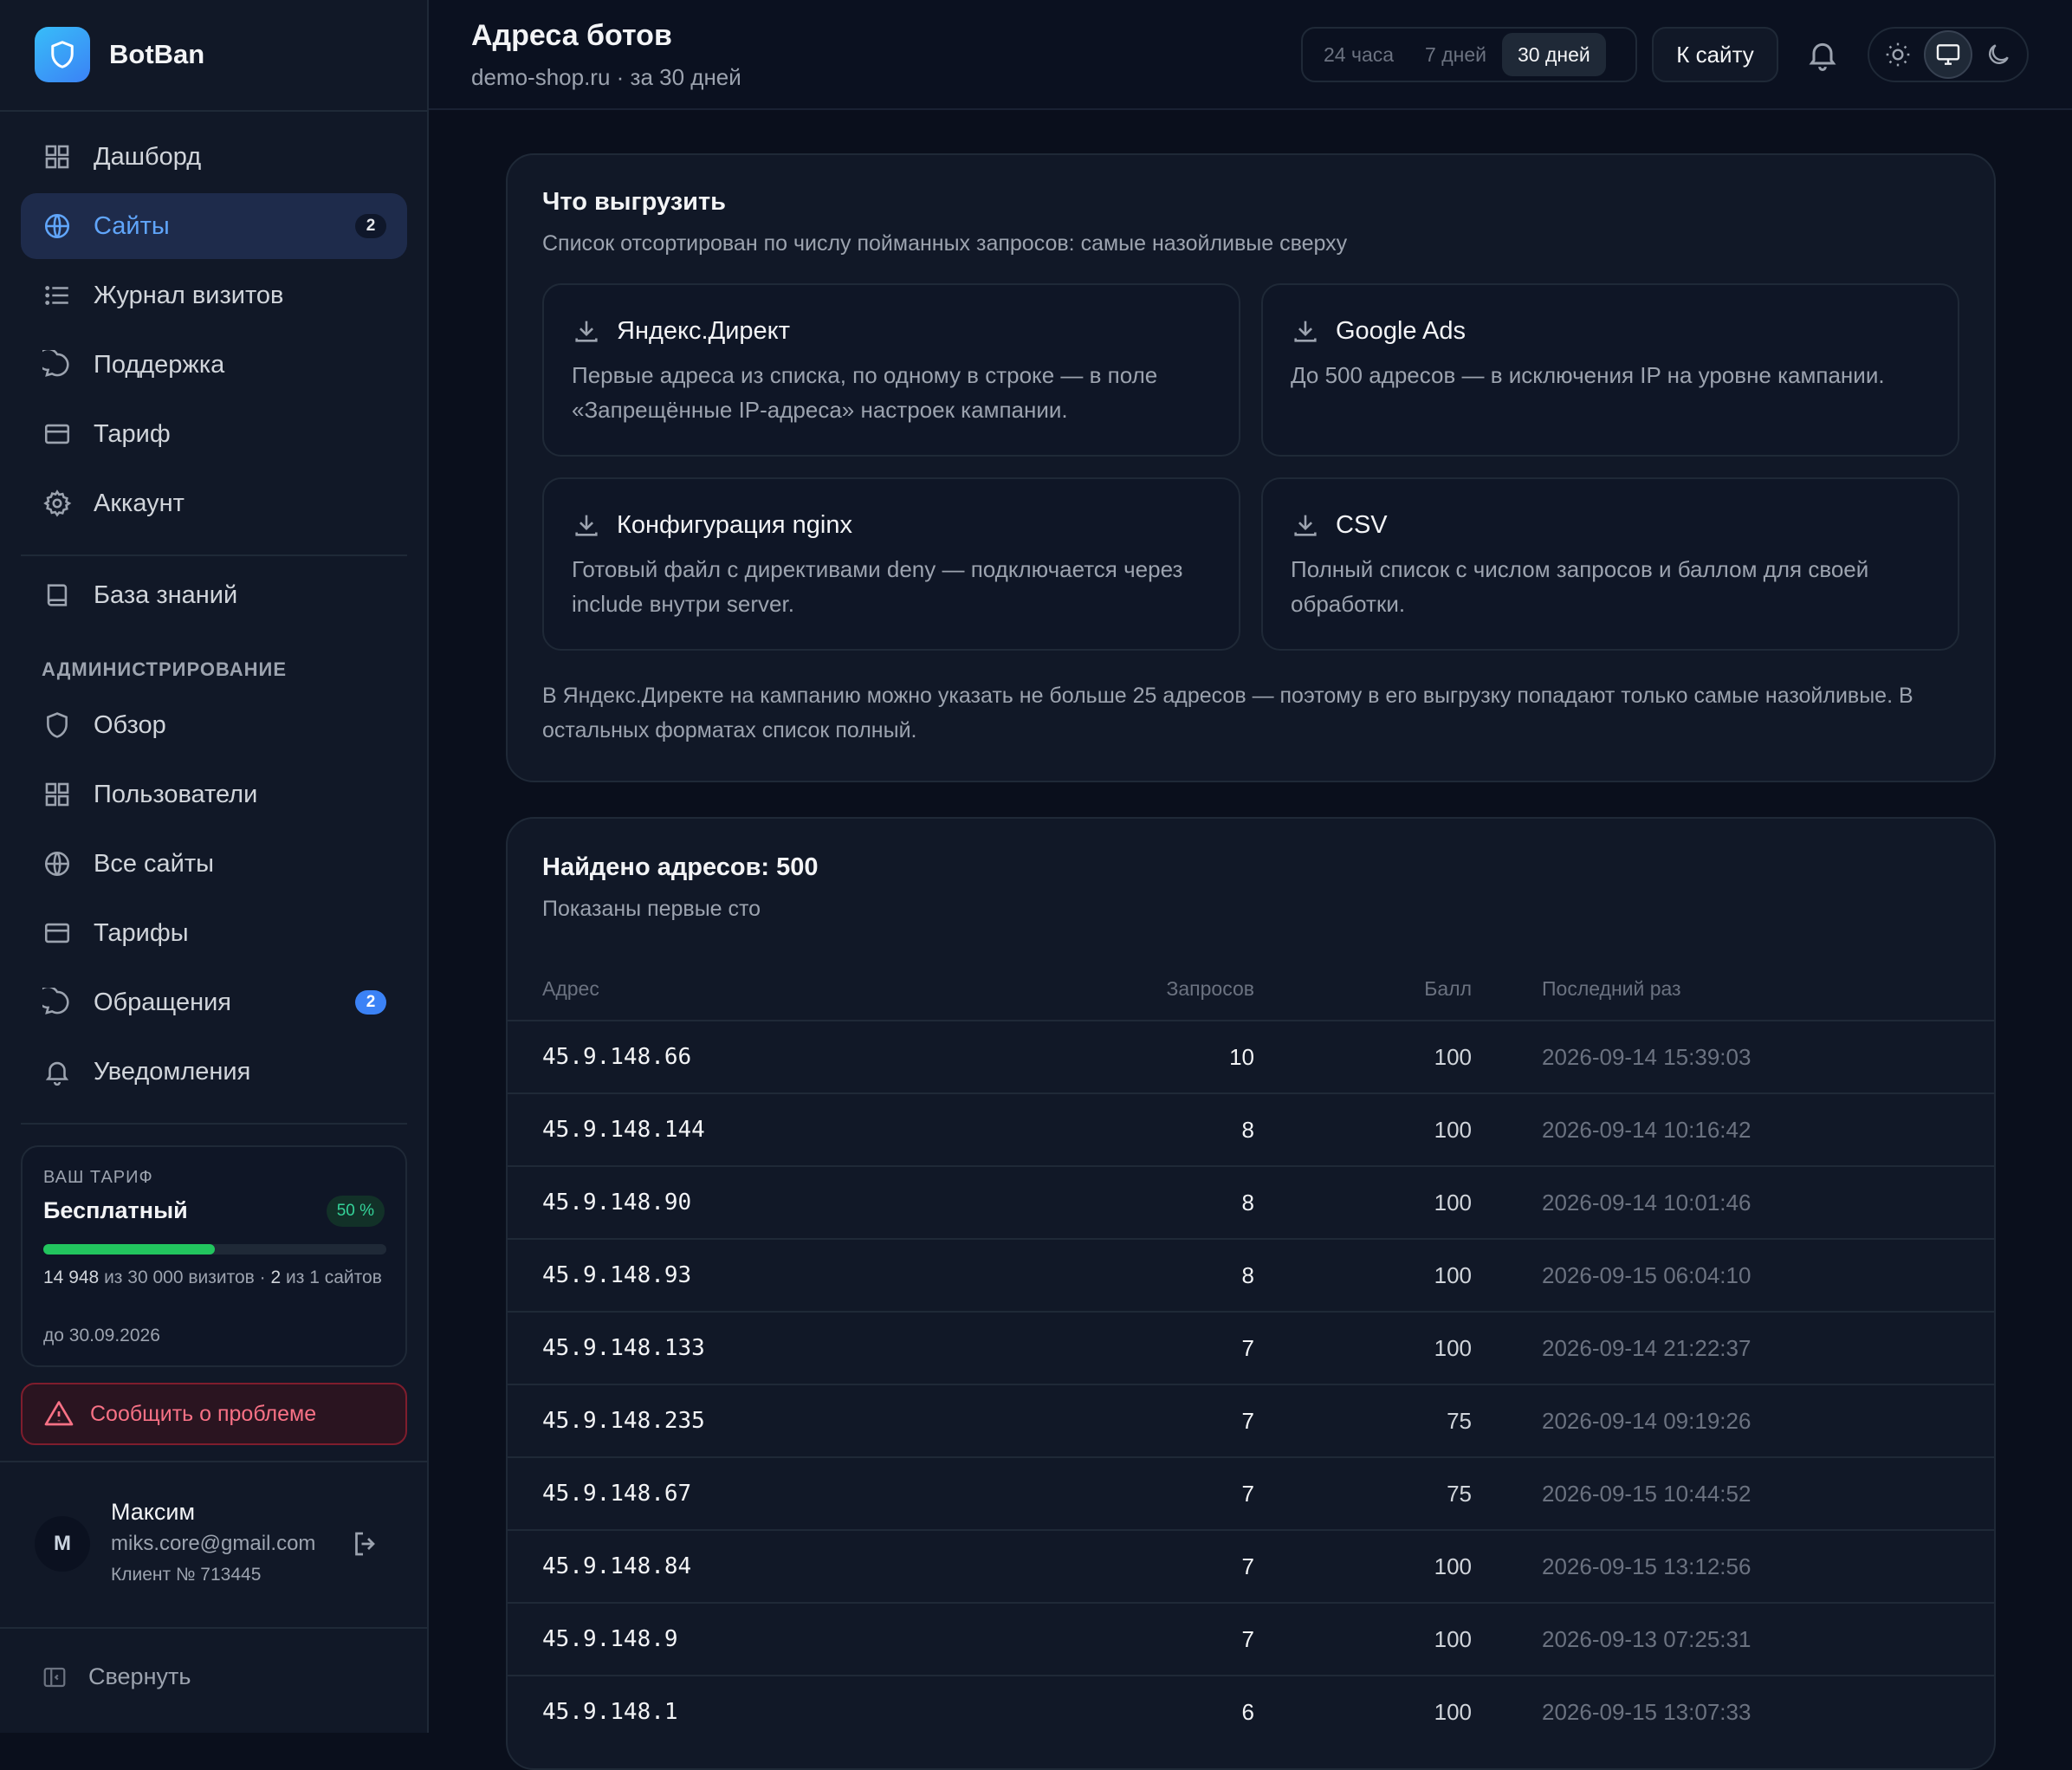 The image size is (2072, 1770). I want to click on table-row: 45.9.148.67 7 75 2026-09-15 10:44:52, so click(1251, 1493).